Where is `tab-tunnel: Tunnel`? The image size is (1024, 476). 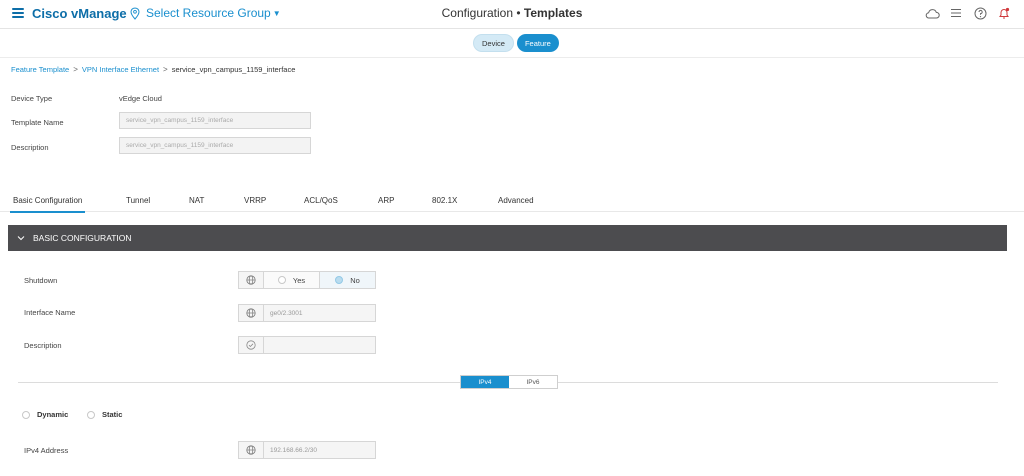 tab-tunnel: Tunnel is located at coordinates (138, 203).